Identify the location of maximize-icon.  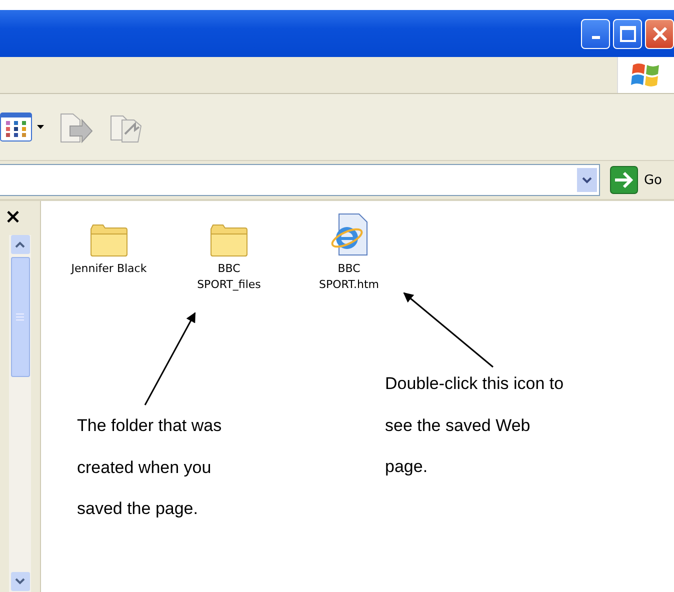
(628, 34).